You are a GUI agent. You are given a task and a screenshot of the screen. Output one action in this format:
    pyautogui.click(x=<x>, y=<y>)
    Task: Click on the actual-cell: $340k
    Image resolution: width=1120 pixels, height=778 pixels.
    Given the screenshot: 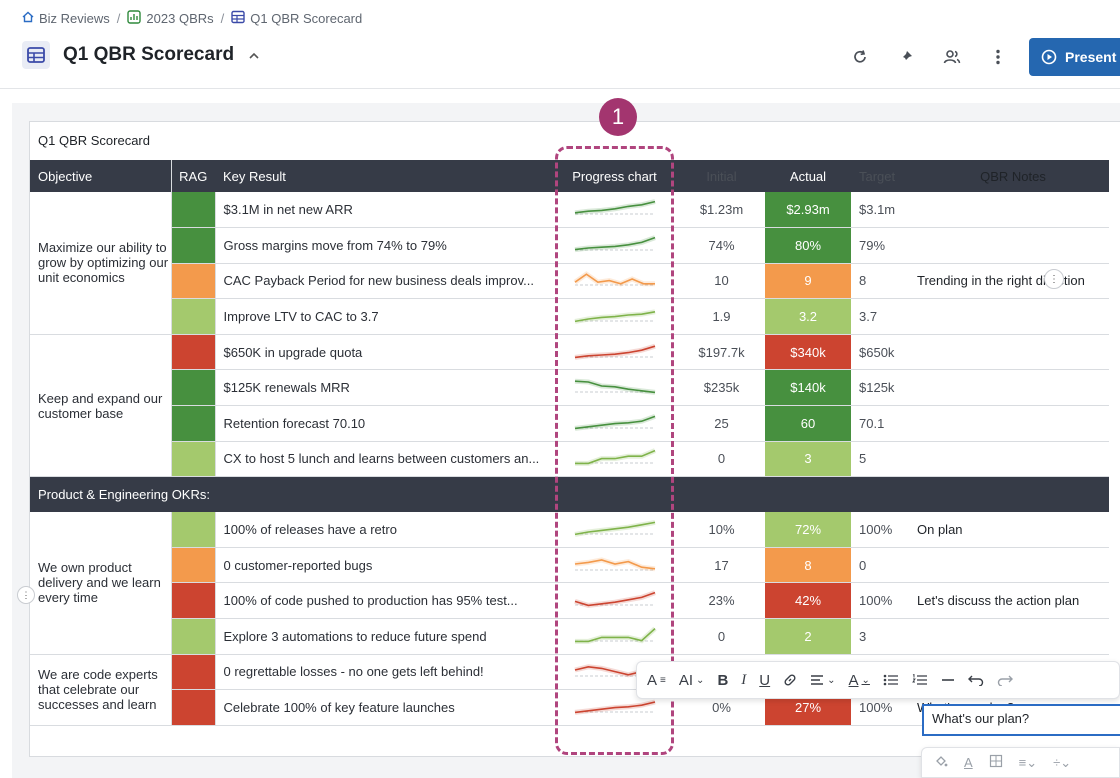 What is the action you would take?
    pyautogui.click(x=808, y=352)
    